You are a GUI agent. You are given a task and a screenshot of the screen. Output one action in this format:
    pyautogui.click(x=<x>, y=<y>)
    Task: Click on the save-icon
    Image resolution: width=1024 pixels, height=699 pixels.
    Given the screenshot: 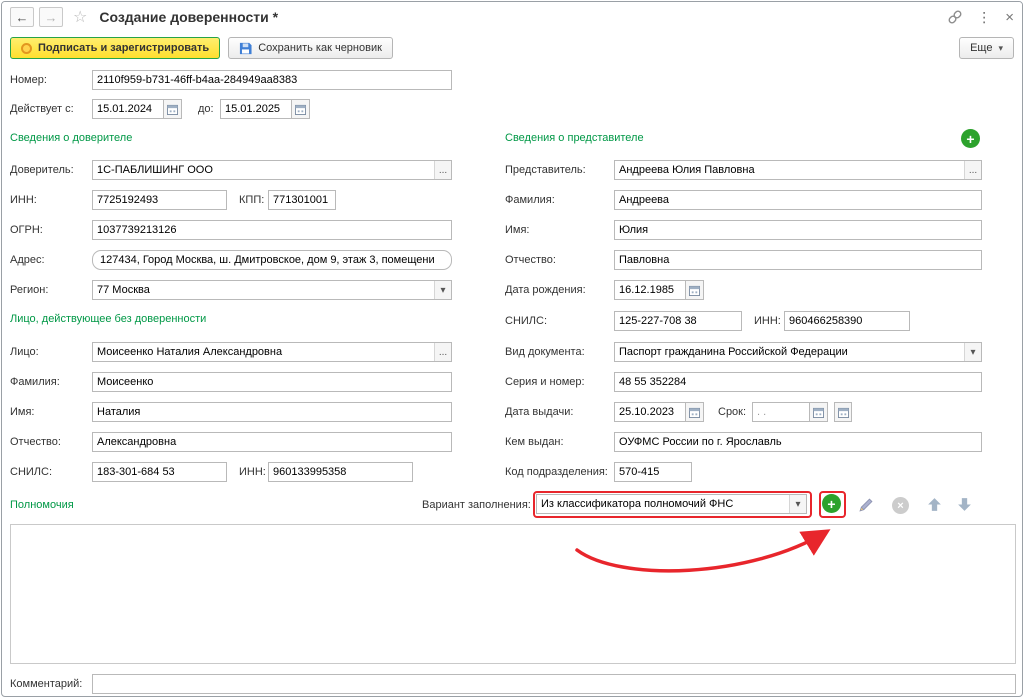 What is the action you would take?
    pyautogui.click(x=246, y=48)
    